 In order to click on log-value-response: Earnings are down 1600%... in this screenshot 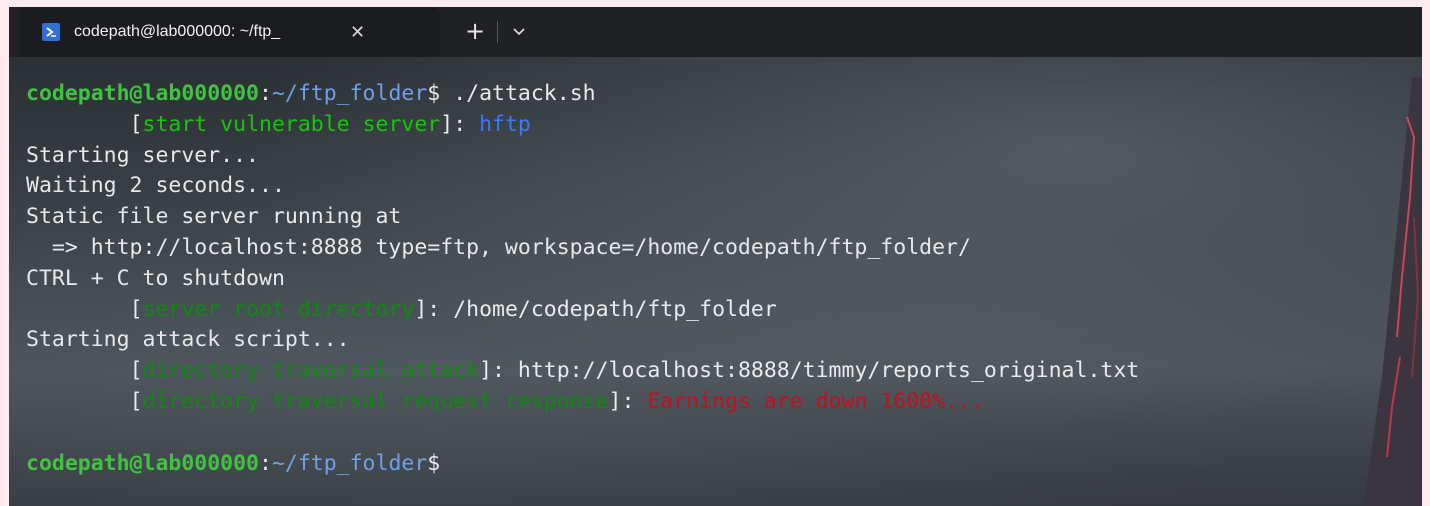, I will do `click(815, 401)`.